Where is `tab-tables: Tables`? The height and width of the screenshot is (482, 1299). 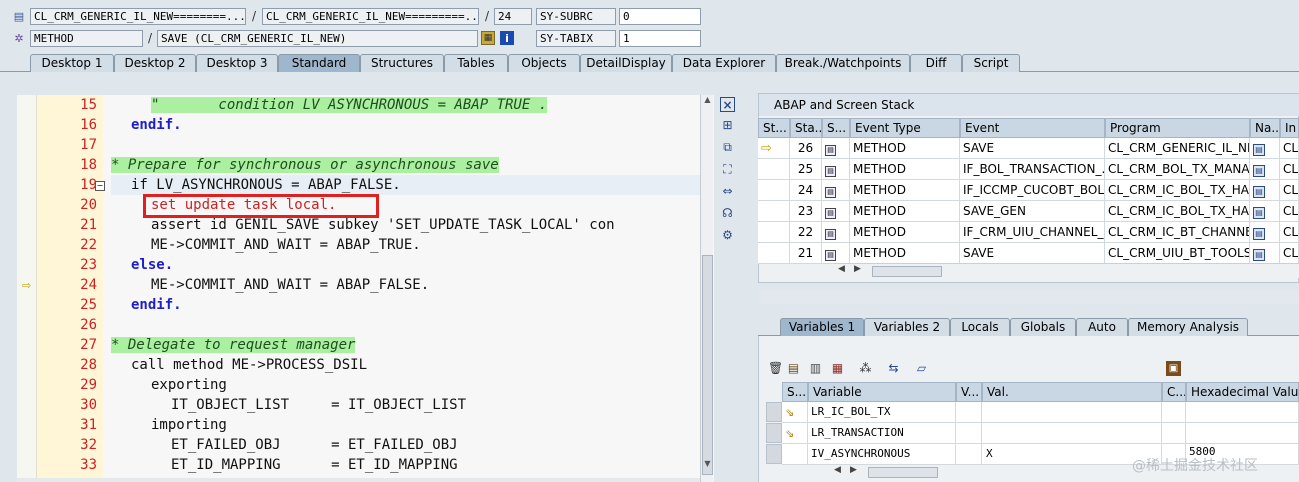
tab-tables: Tables is located at coordinates (476, 63).